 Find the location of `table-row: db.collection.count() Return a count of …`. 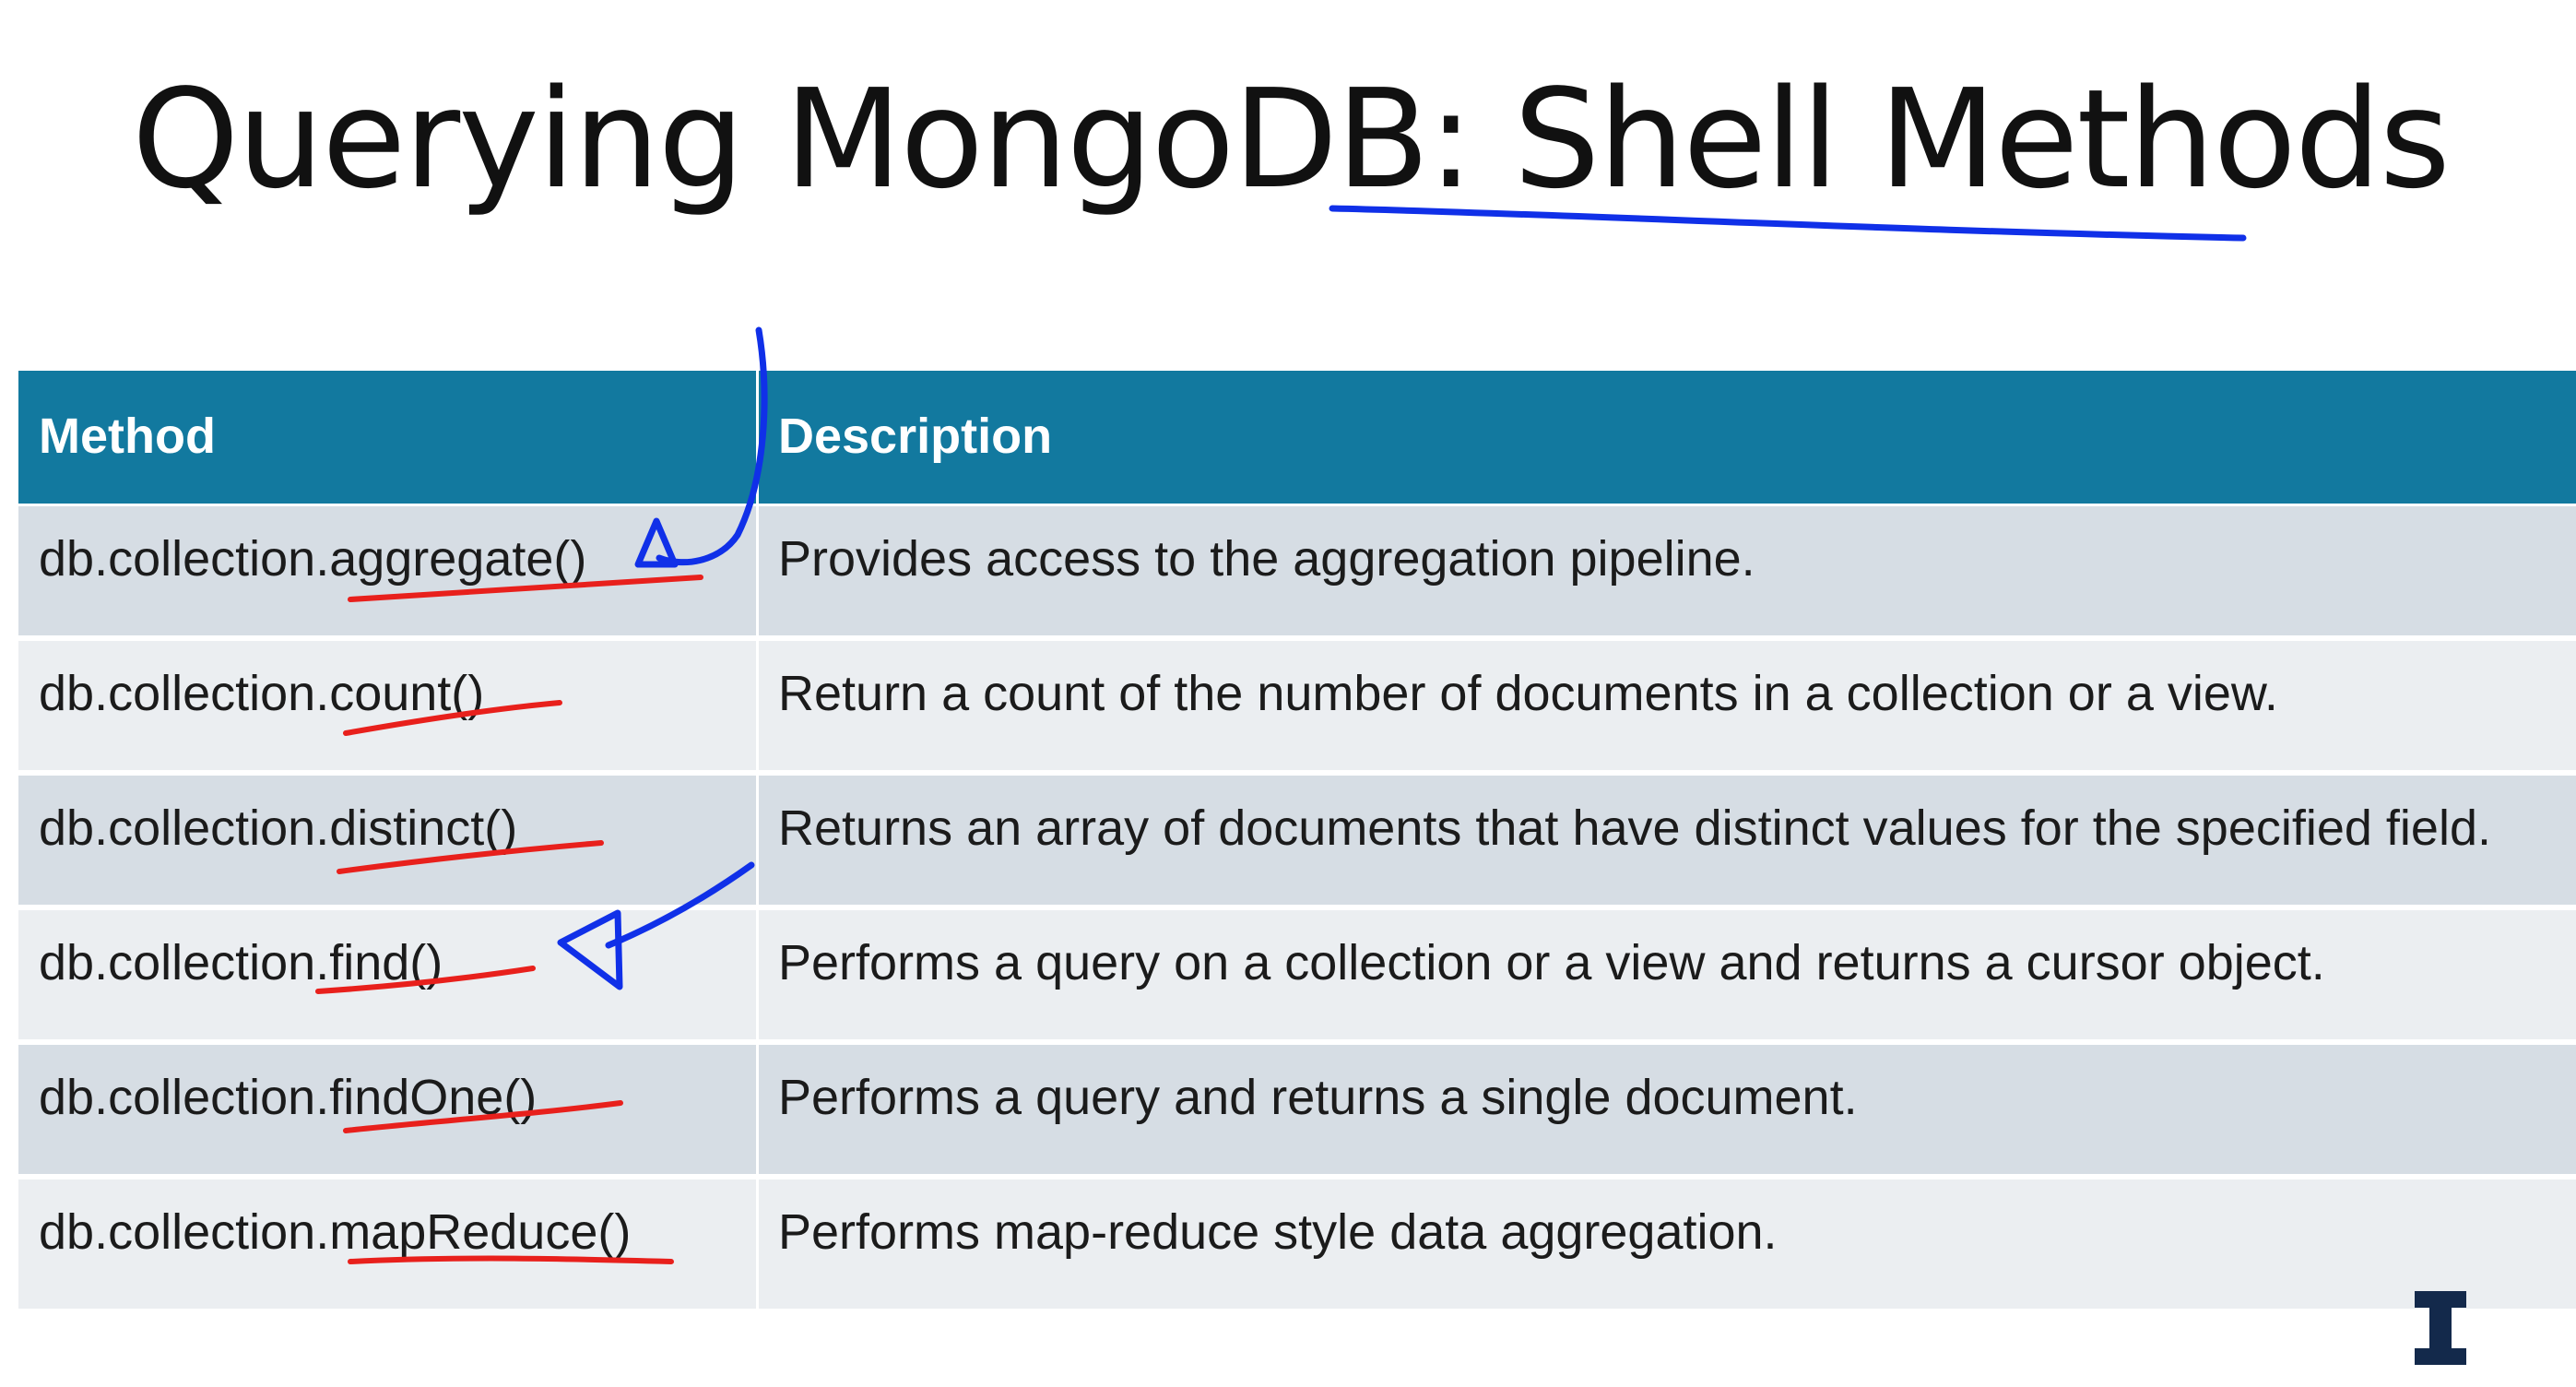

table-row: db.collection.count() Return a count of … is located at coordinates (1297, 704).